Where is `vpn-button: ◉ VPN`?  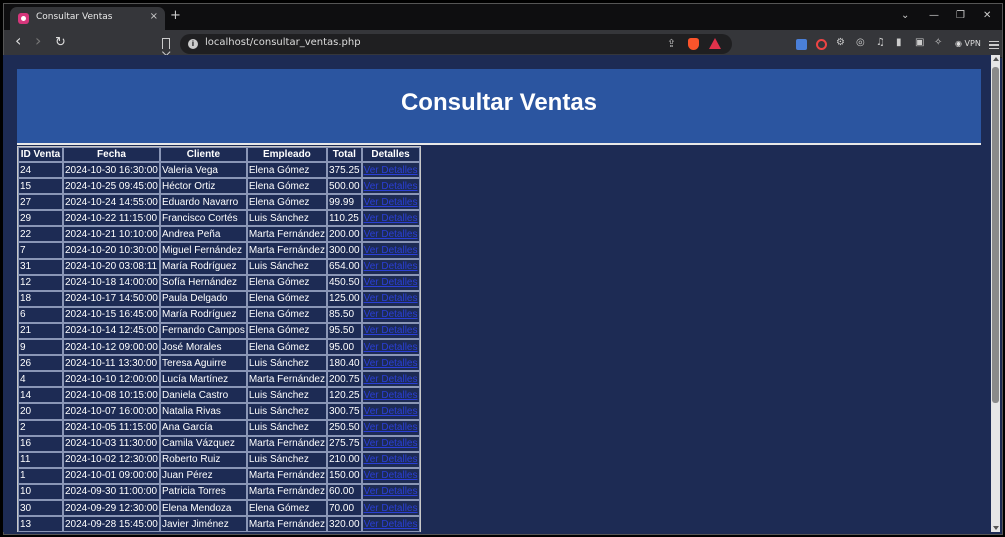
vpn-button: ◉ VPN is located at coordinates (968, 43).